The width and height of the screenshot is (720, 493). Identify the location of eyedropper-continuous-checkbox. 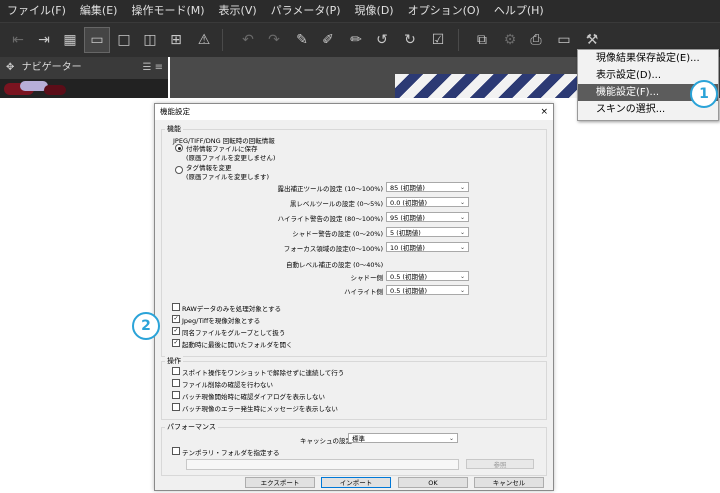
(176, 371).